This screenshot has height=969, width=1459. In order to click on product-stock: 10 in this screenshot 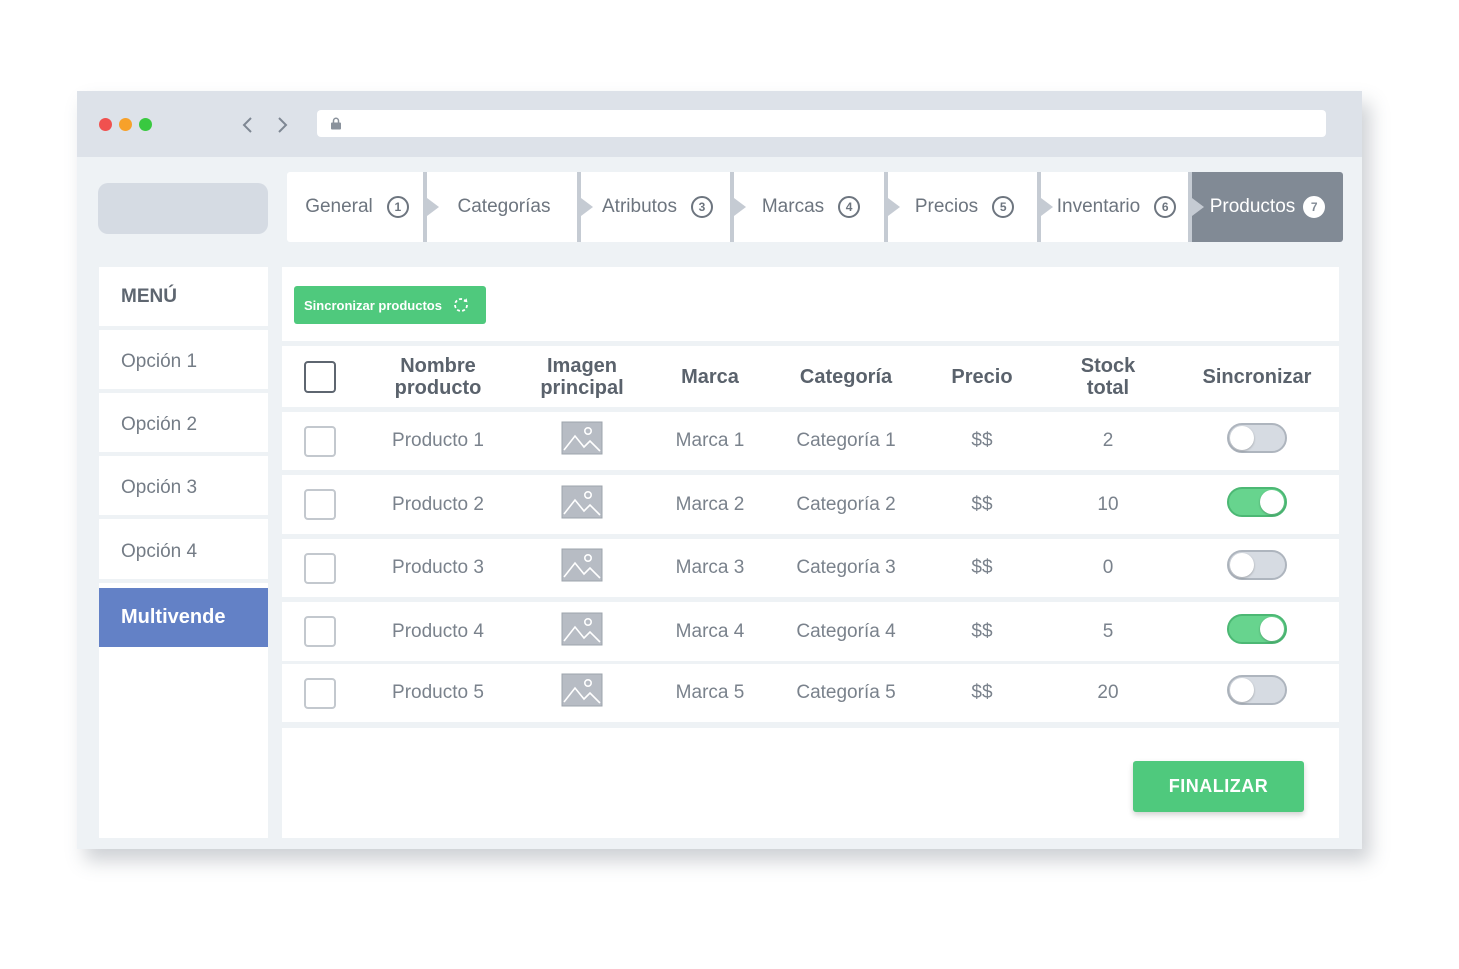, I will do `click(1108, 504)`.